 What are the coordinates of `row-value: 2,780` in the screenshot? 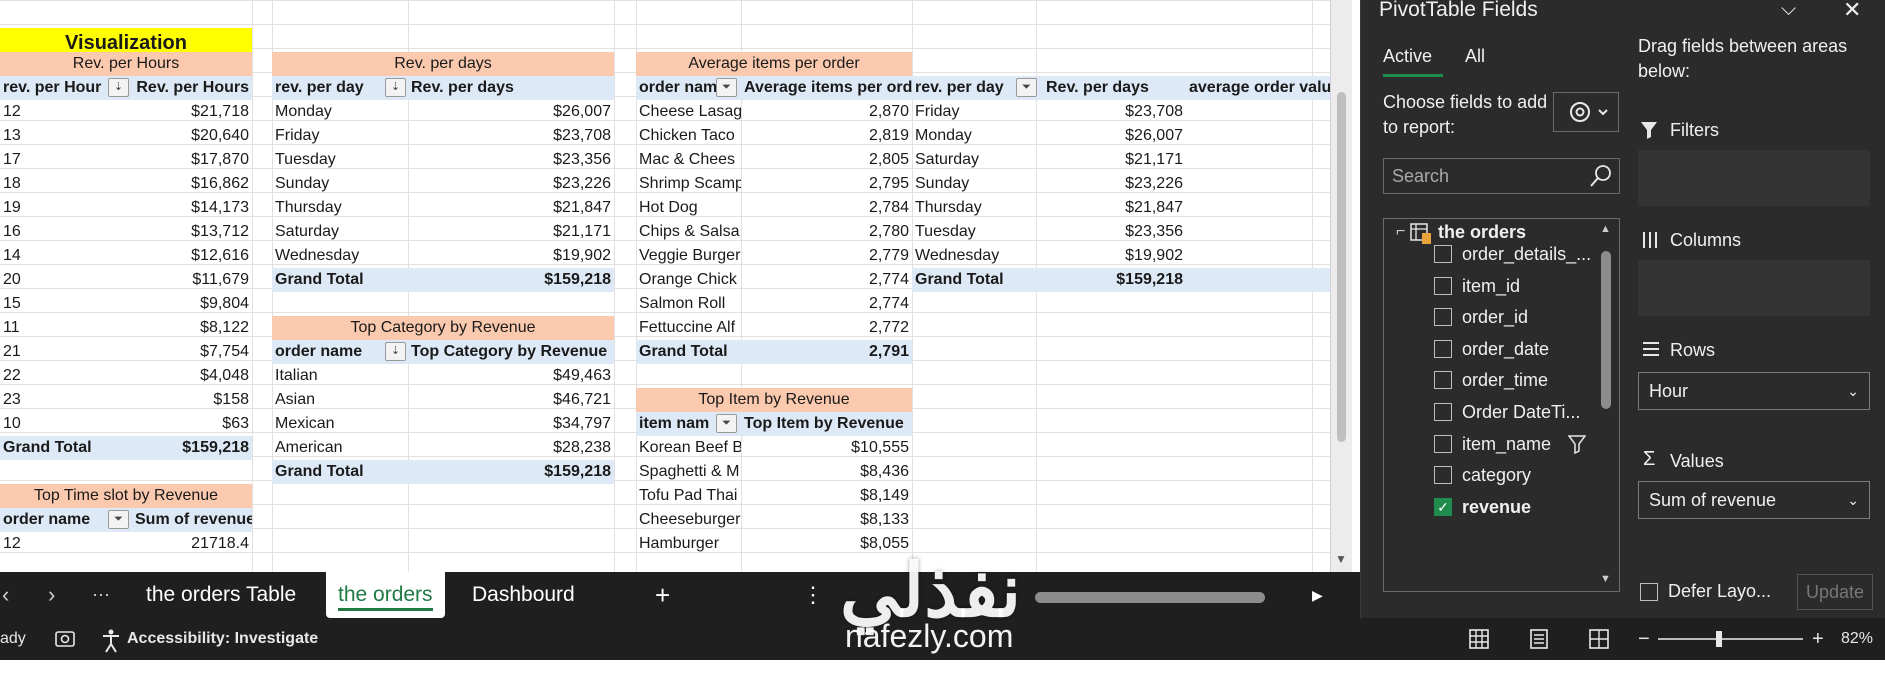 It's located at (826, 232).